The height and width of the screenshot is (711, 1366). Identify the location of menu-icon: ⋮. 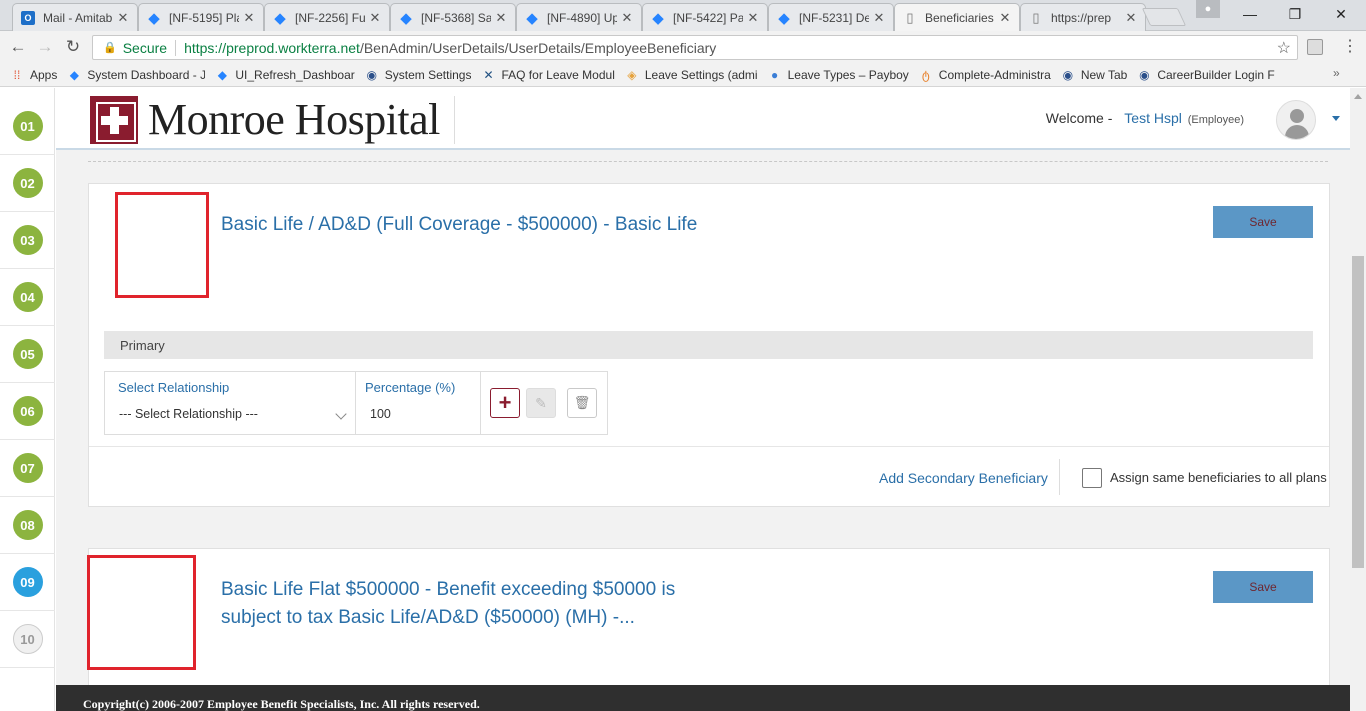
(1350, 46).